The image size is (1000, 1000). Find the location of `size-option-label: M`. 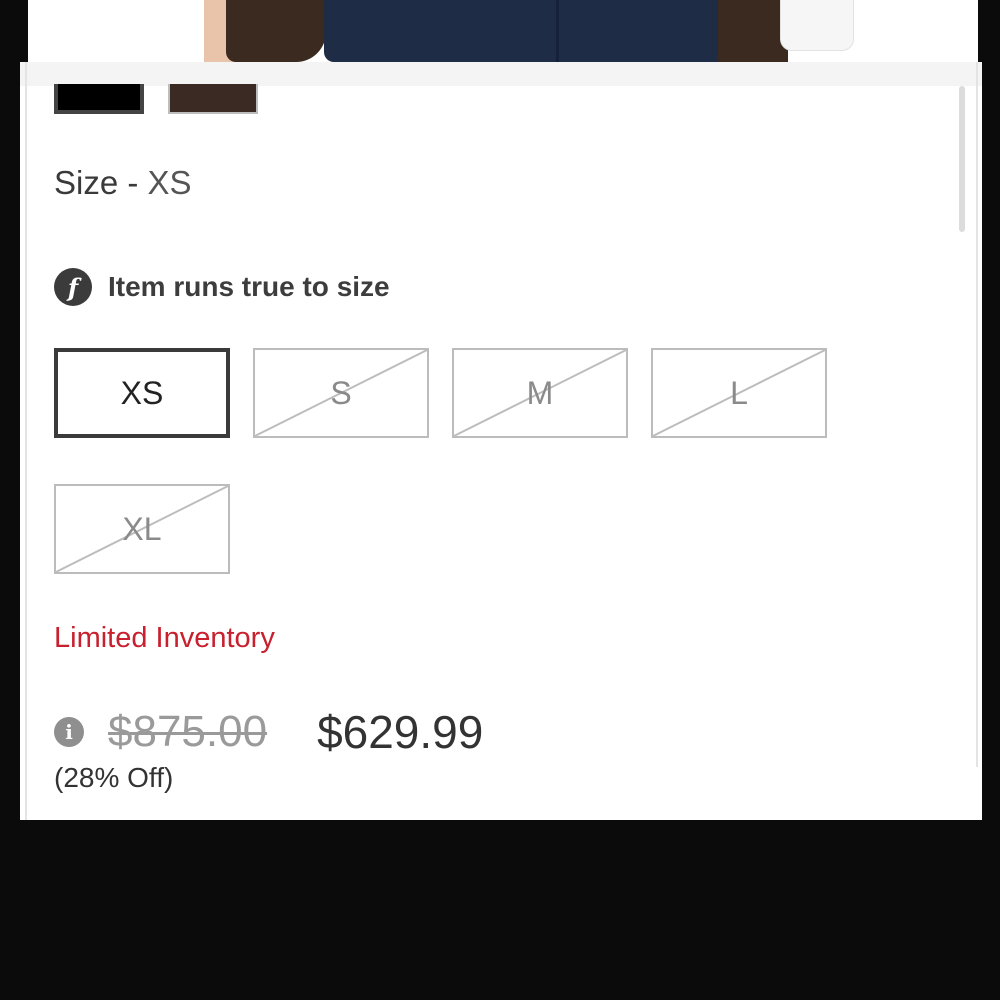

size-option-label: M is located at coordinates (540, 392).